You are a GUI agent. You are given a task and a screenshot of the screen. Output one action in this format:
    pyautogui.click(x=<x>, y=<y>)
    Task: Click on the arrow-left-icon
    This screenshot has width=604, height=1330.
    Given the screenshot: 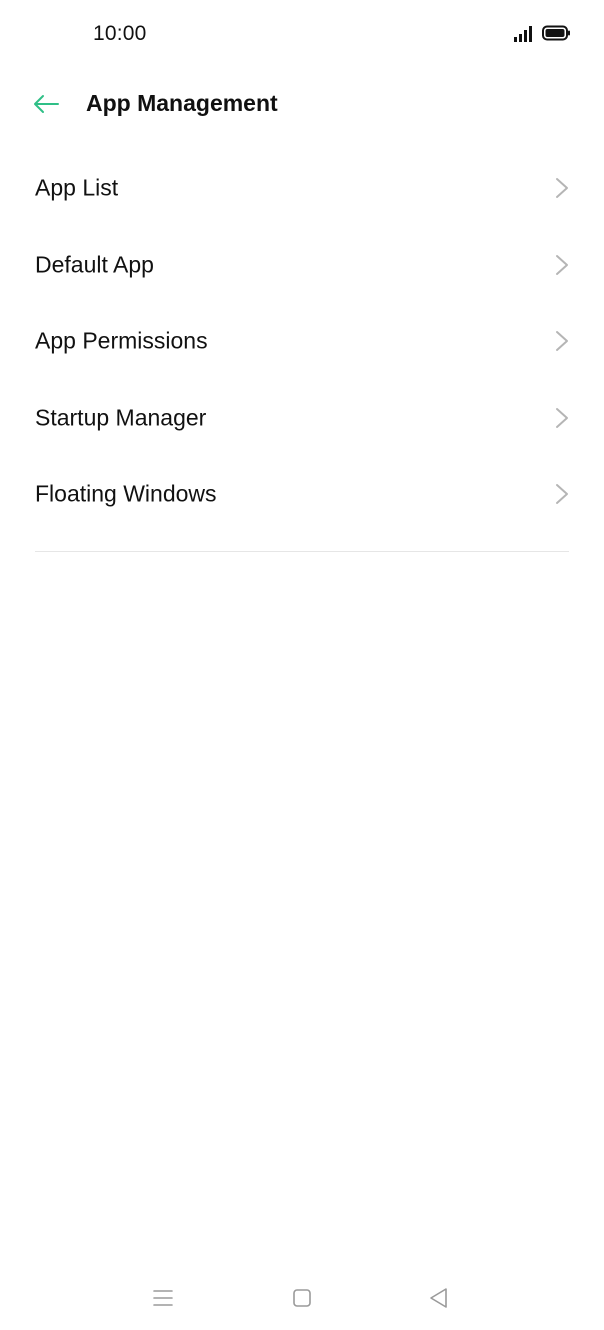 What is the action you would take?
    pyautogui.click(x=46, y=104)
    